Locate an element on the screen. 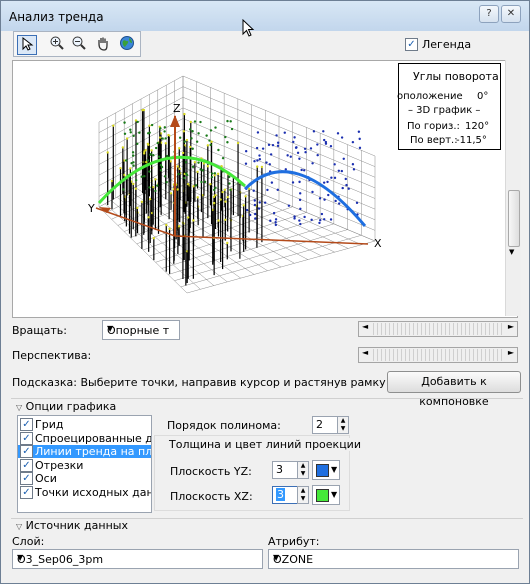 The image size is (530, 584). list-item: ✓ Грид is located at coordinates (84, 424).